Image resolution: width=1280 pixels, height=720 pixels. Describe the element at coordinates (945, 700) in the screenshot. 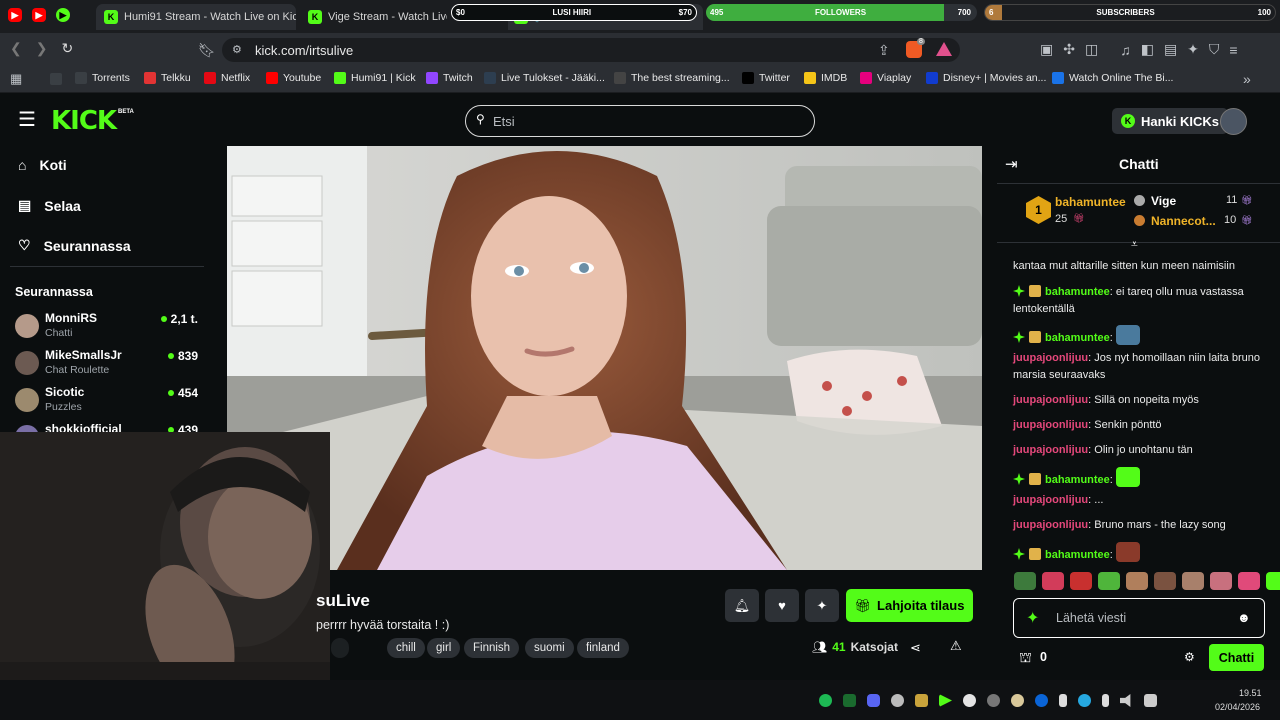

I see `play-icon` at that location.